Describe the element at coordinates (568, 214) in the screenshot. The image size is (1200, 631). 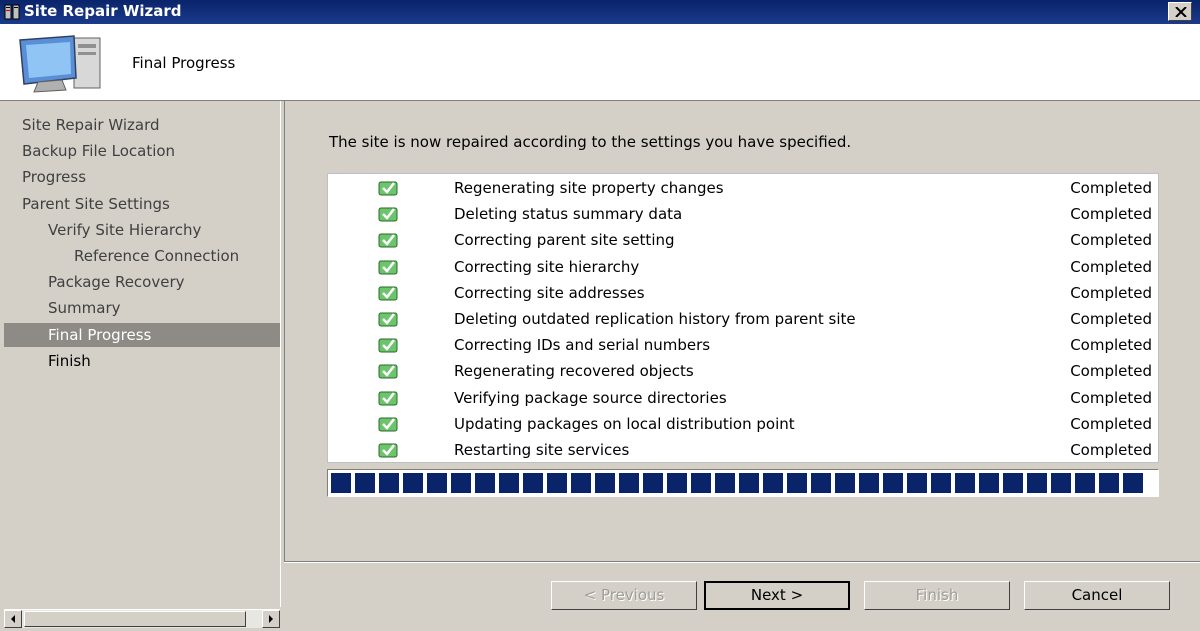
I see `task-name: Deleting status summary data` at that location.